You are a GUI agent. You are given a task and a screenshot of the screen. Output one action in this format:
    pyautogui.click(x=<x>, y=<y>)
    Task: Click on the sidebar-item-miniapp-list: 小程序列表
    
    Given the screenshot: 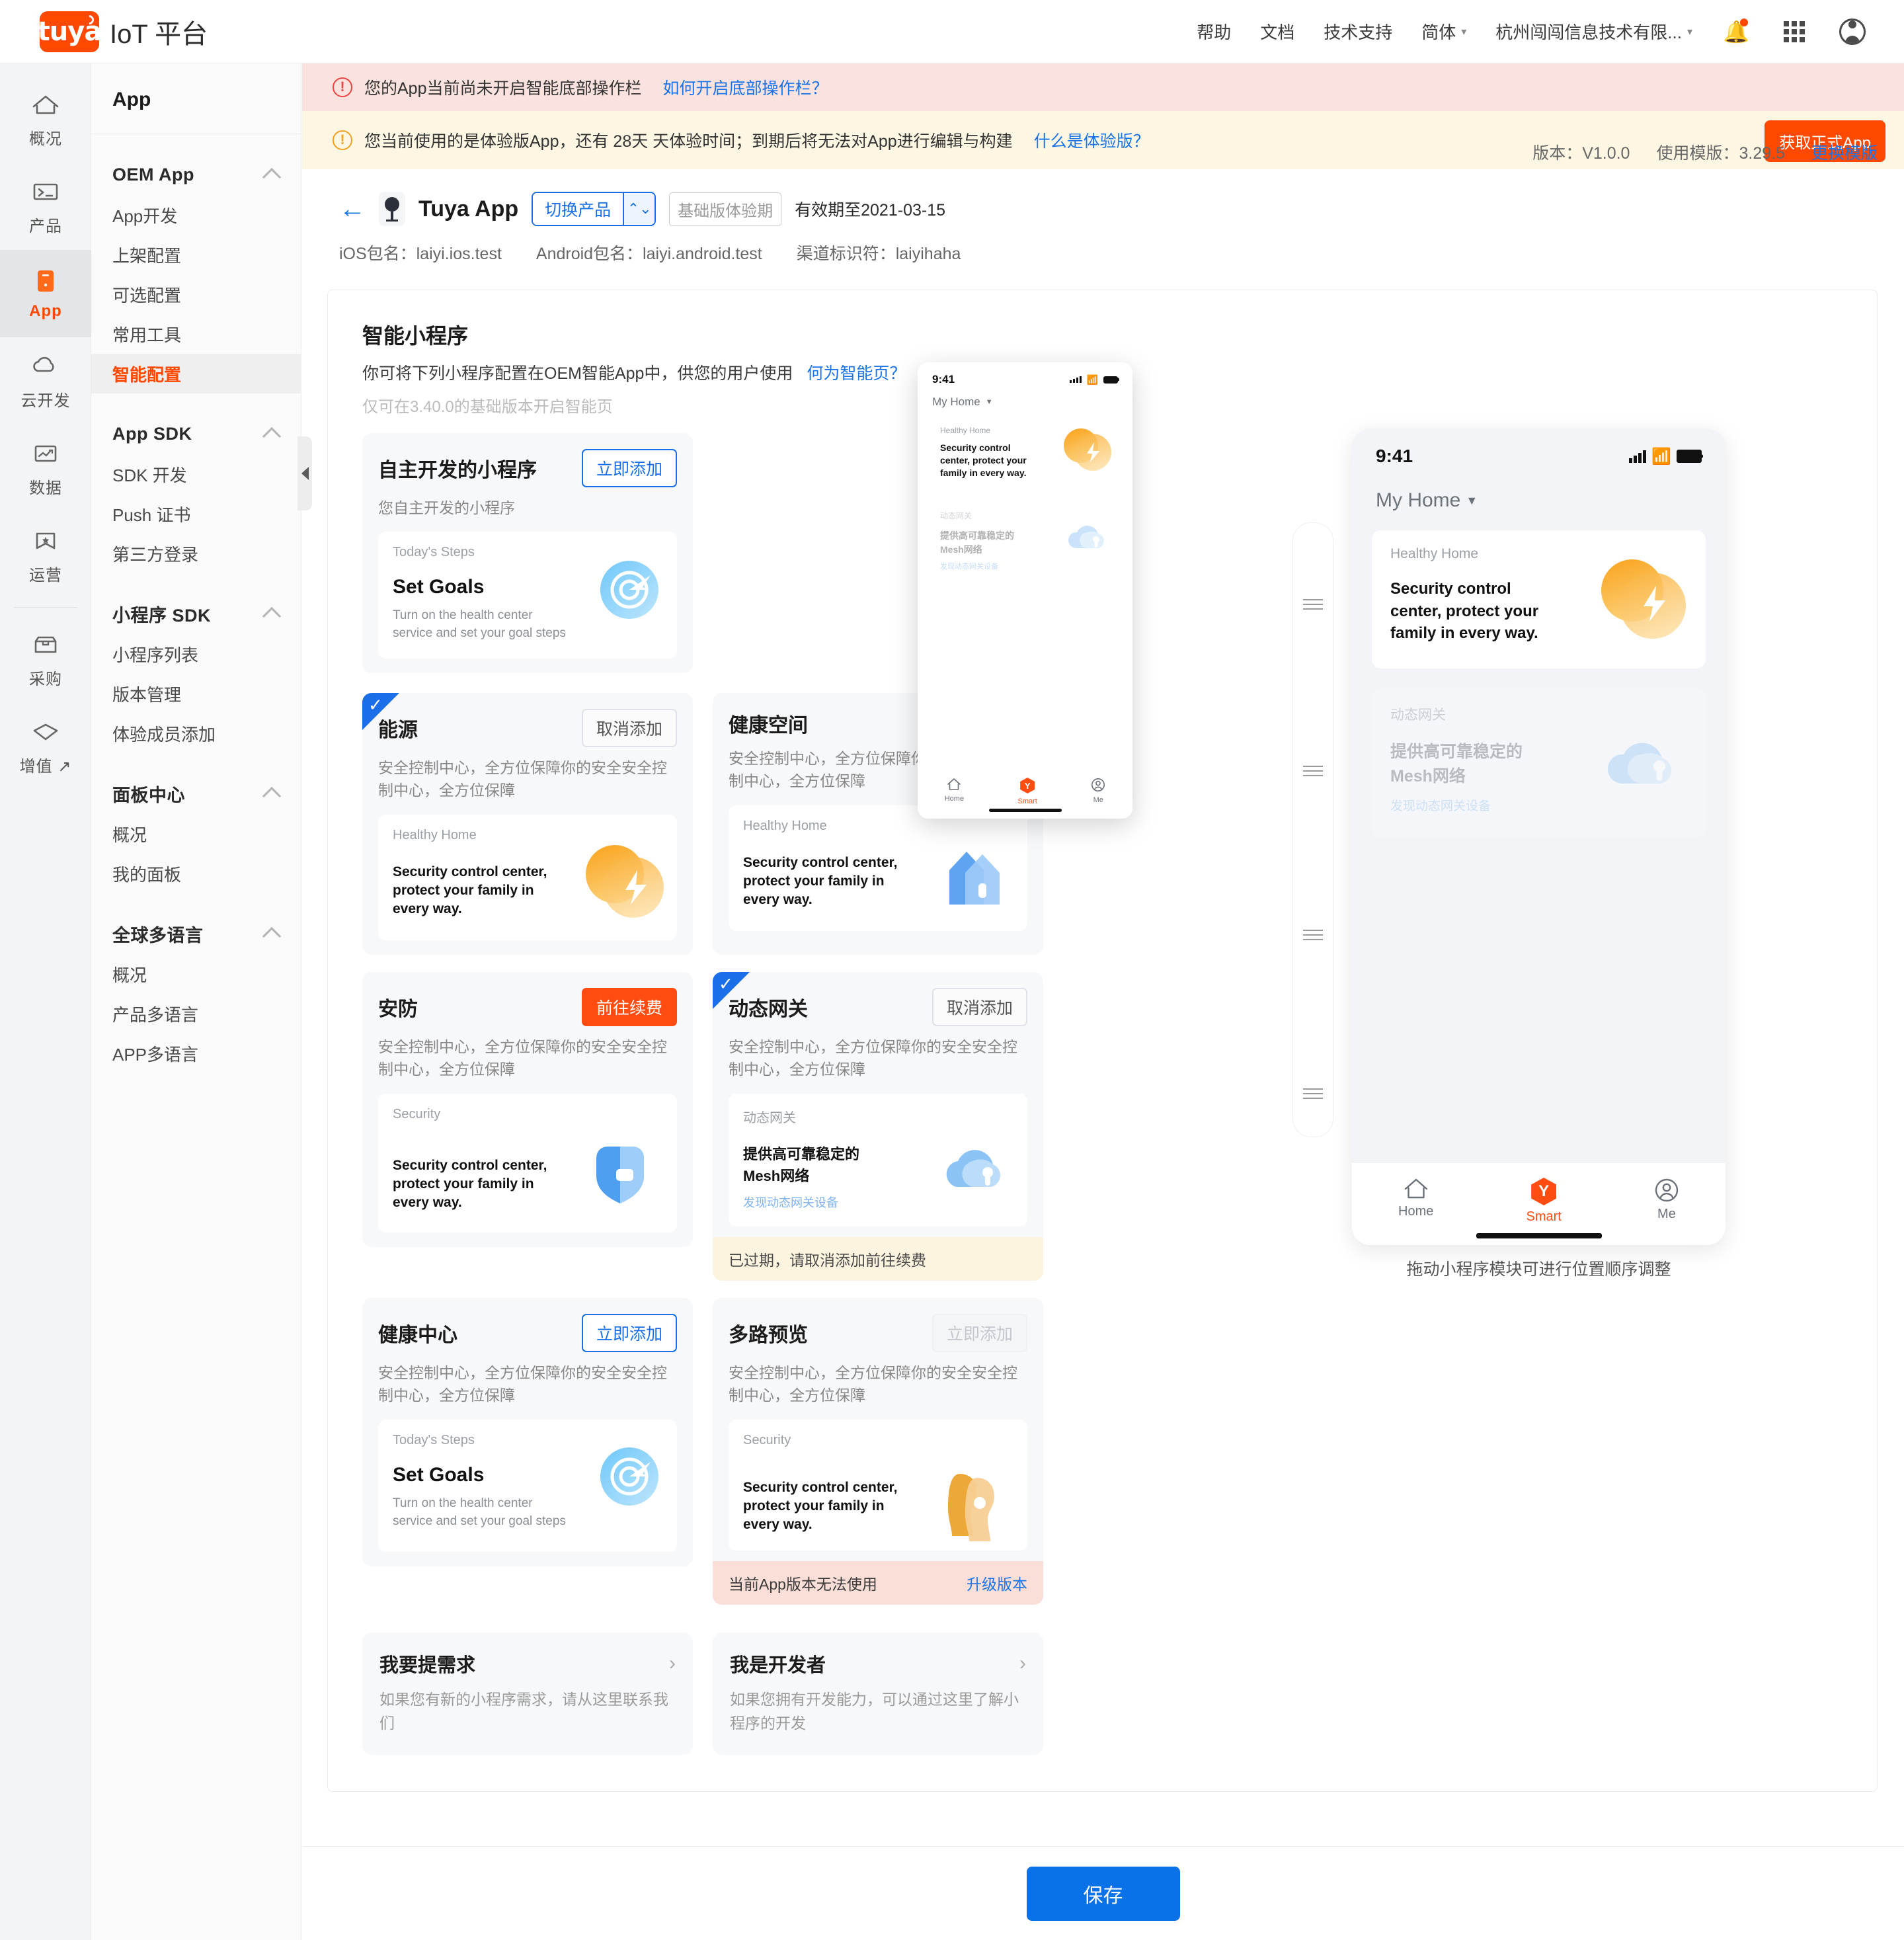 What is the action you would take?
    pyautogui.click(x=196, y=654)
    